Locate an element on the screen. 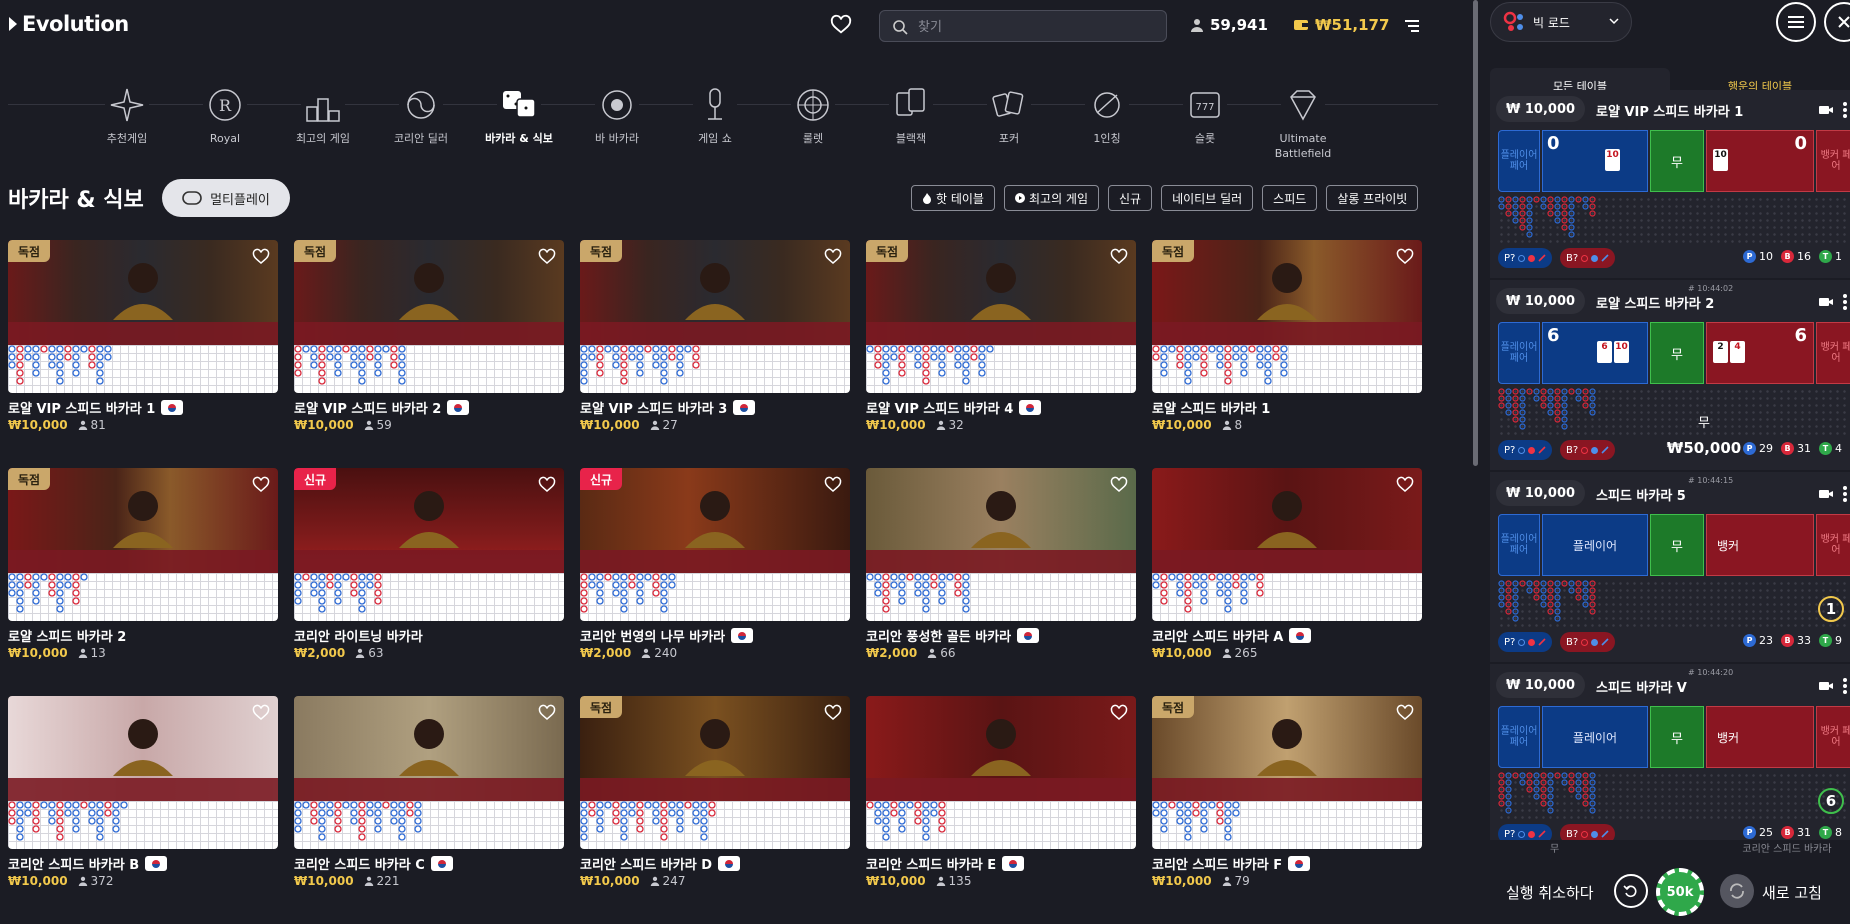 The width and height of the screenshot is (1850, 924). category-dice: 바카라 & 식보 is located at coordinates (519, 118).